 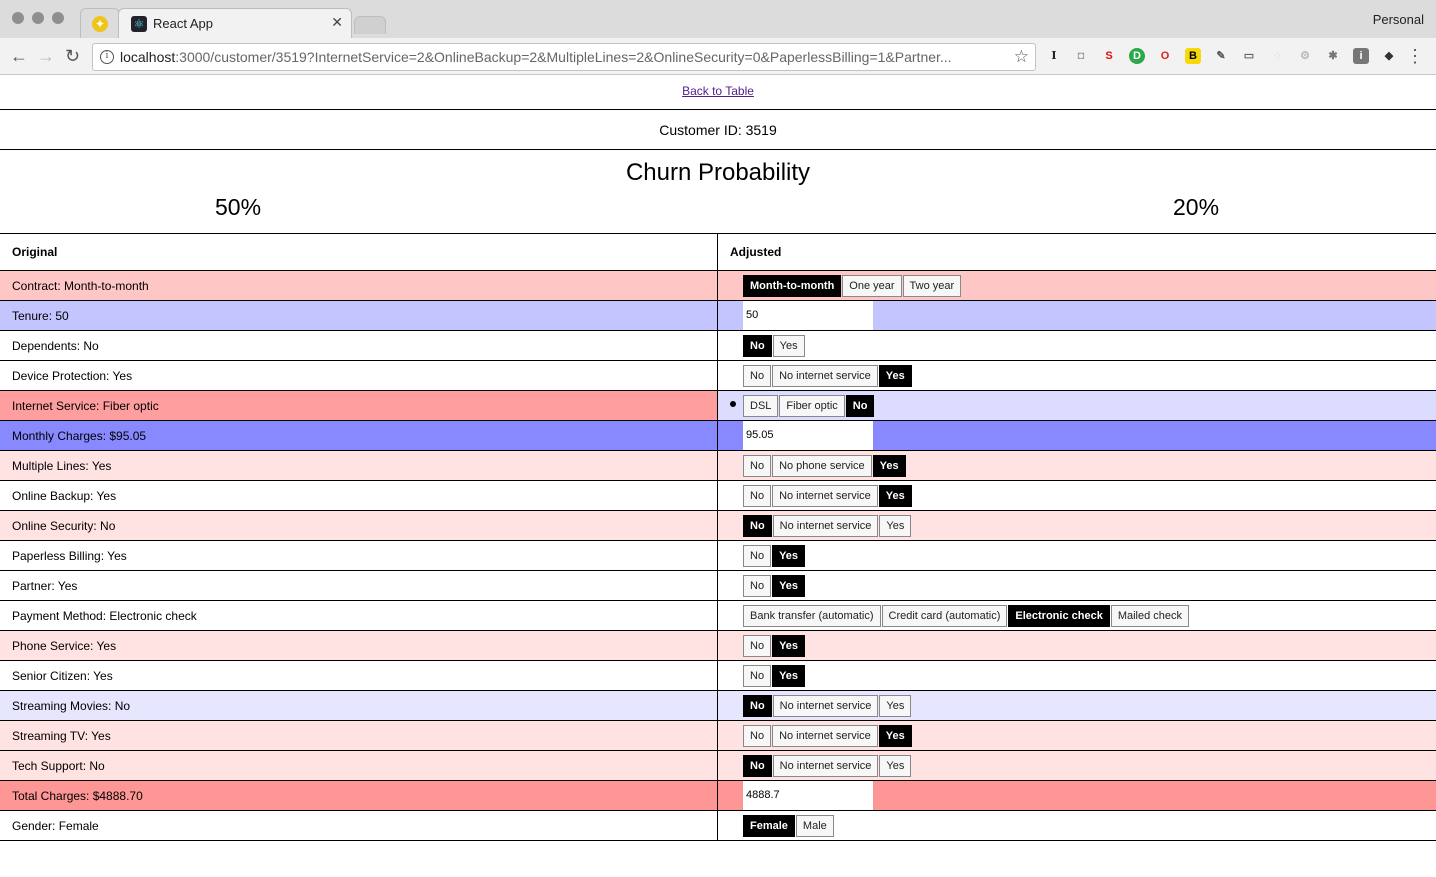 I want to click on tech-support-option-no-internet-service: No internet service, so click(x=825, y=765).